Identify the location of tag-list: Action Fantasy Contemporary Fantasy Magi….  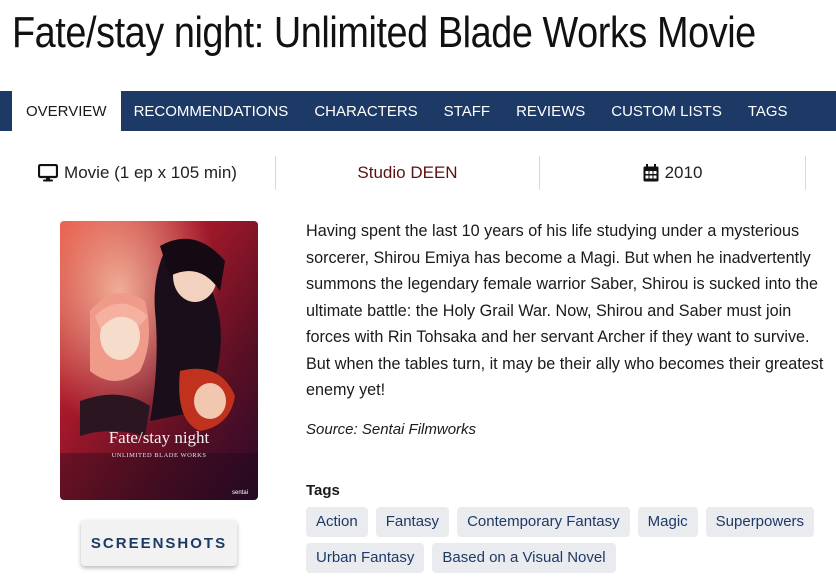
(571, 540).